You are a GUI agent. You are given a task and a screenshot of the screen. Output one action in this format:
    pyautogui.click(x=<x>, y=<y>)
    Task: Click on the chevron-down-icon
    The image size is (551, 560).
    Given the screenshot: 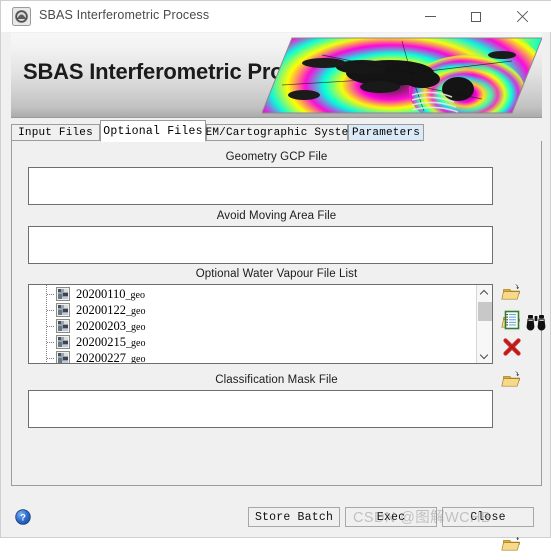 What is the action you would take?
    pyautogui.click(x=484, y=356)
    